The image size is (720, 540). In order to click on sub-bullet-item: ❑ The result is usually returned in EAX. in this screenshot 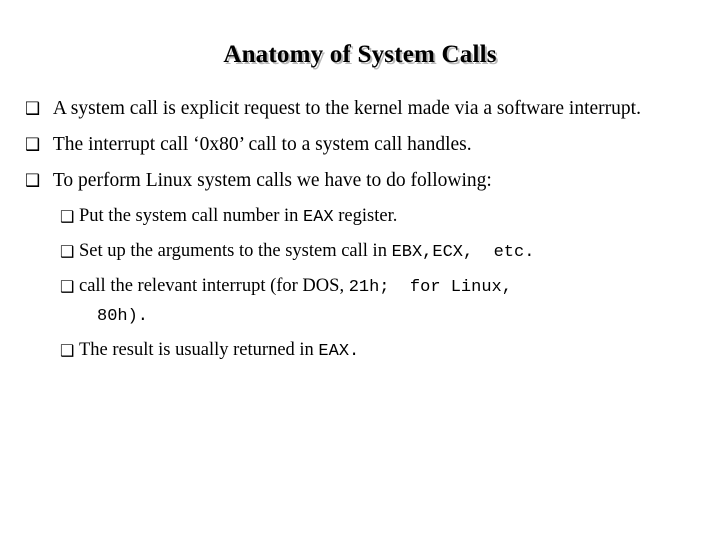, I will do `click(364, 351)`.